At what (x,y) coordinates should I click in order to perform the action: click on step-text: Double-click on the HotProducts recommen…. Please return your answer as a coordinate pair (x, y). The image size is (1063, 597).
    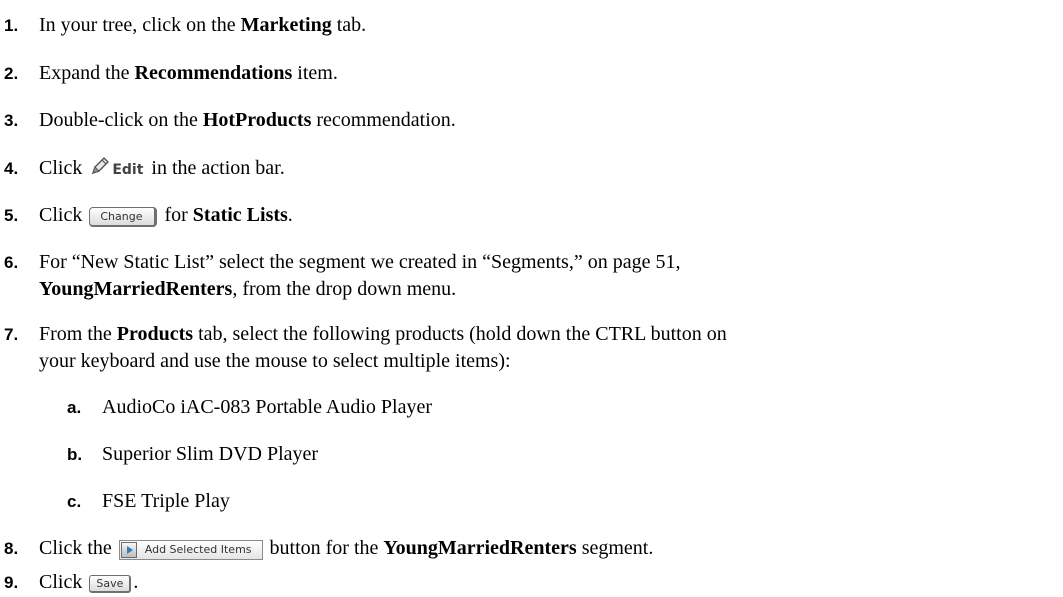
    Looking at the image, I should click on (247, 120).